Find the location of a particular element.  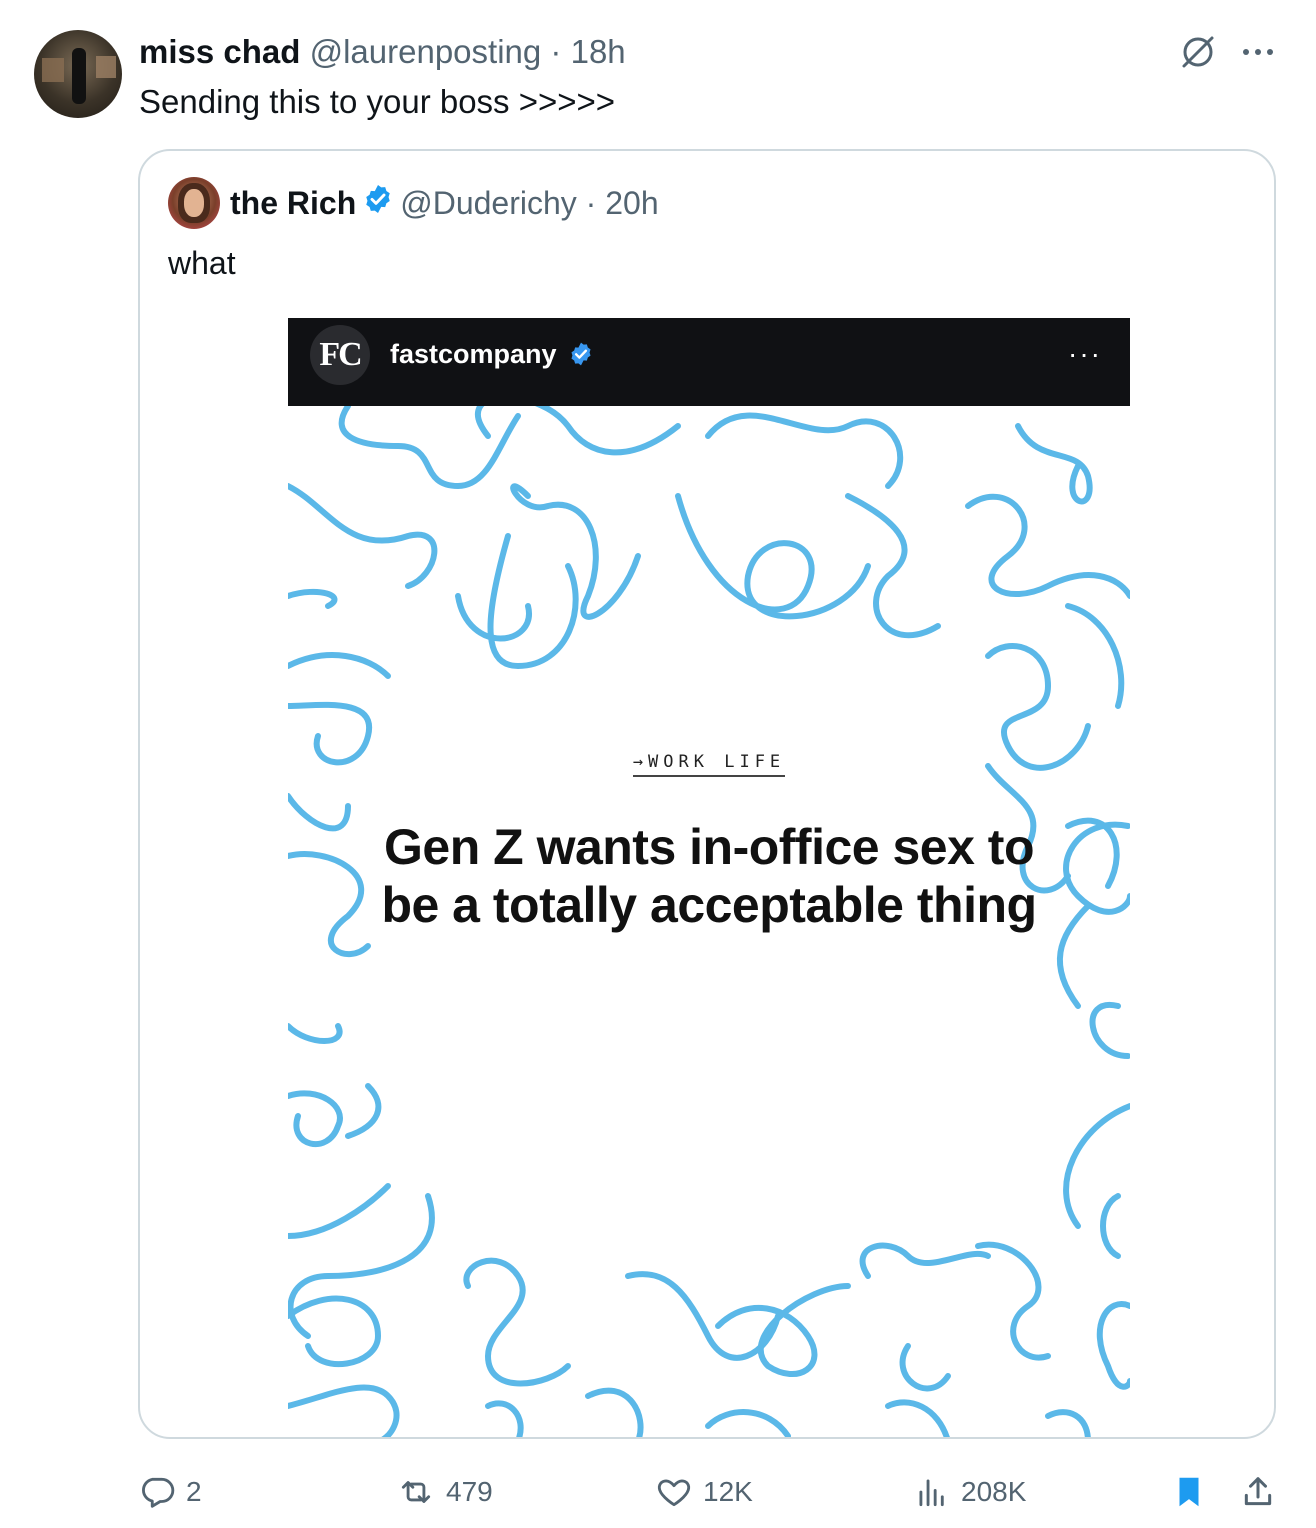

more-options-icon: ··· is located at coordinates (1085, 353).